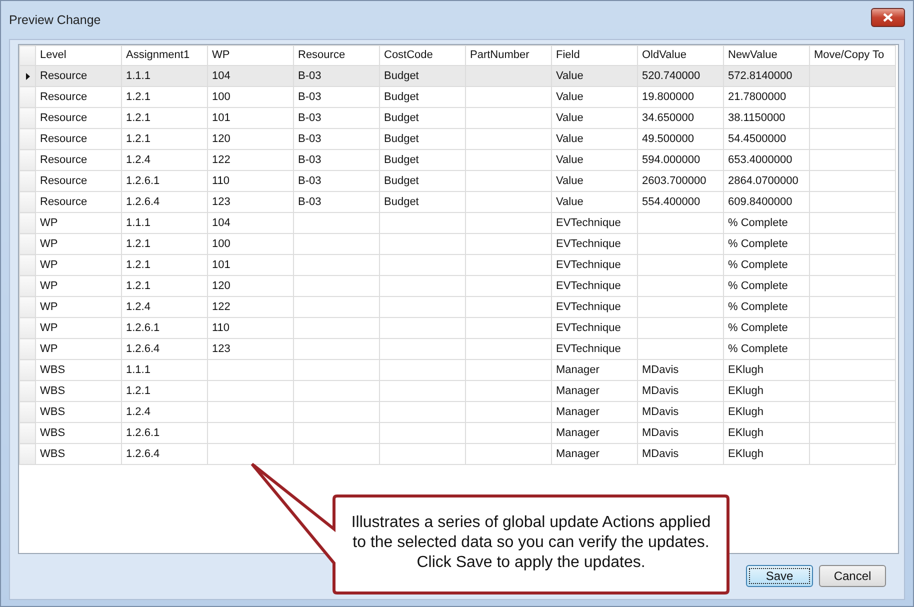 This screenshot has width=914, height=607. I want to click on table-cell: 54.4500000, so click(757, 138).